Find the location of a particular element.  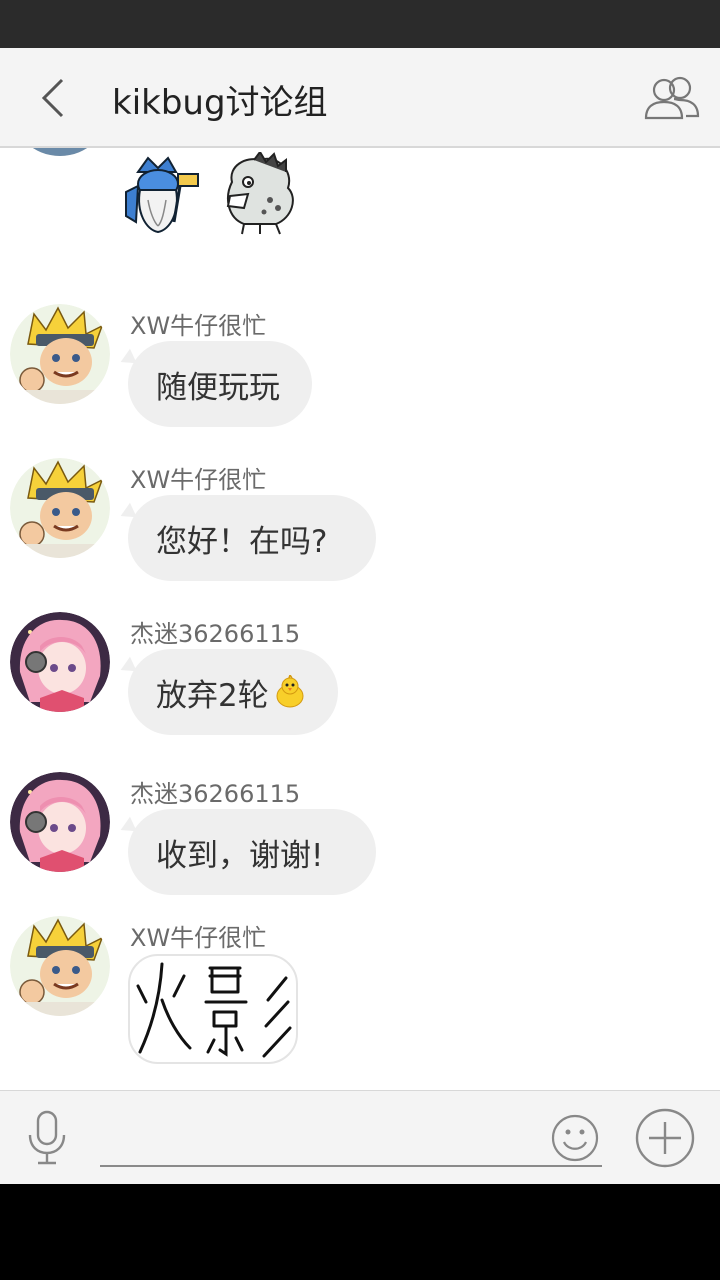

voice-button is located at coordinates (47, 1138).